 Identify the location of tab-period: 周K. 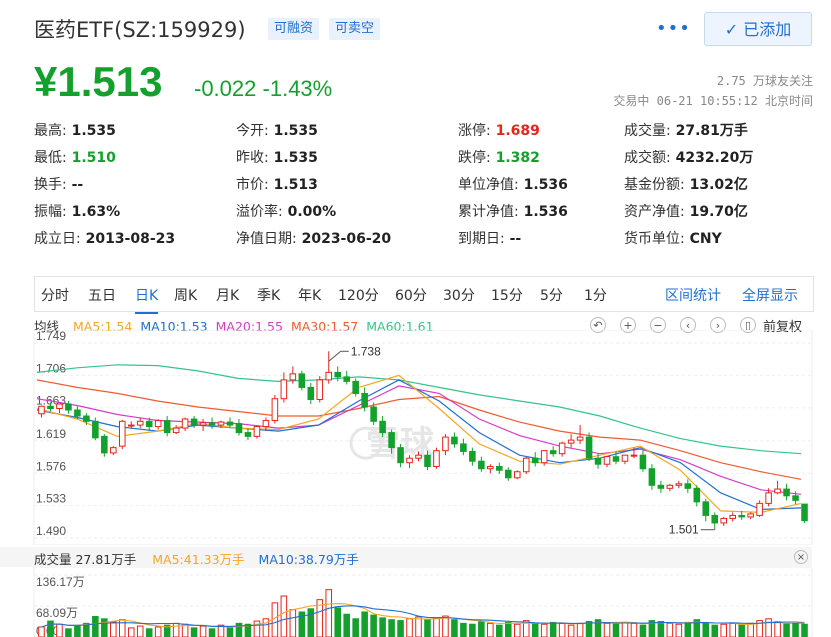
(185, 295).